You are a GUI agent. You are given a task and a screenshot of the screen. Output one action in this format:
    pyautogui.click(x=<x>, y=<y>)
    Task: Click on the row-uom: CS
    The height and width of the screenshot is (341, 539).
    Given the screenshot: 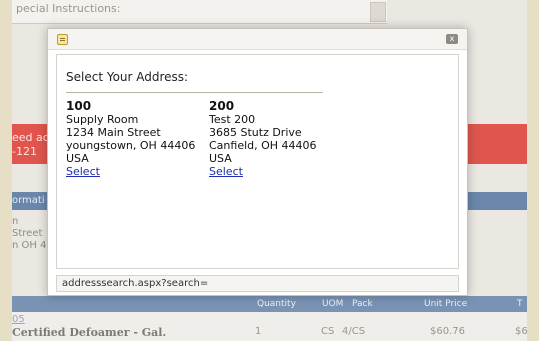 What is the action you would take?
    pyautogui.click(x=328, y=331)
    